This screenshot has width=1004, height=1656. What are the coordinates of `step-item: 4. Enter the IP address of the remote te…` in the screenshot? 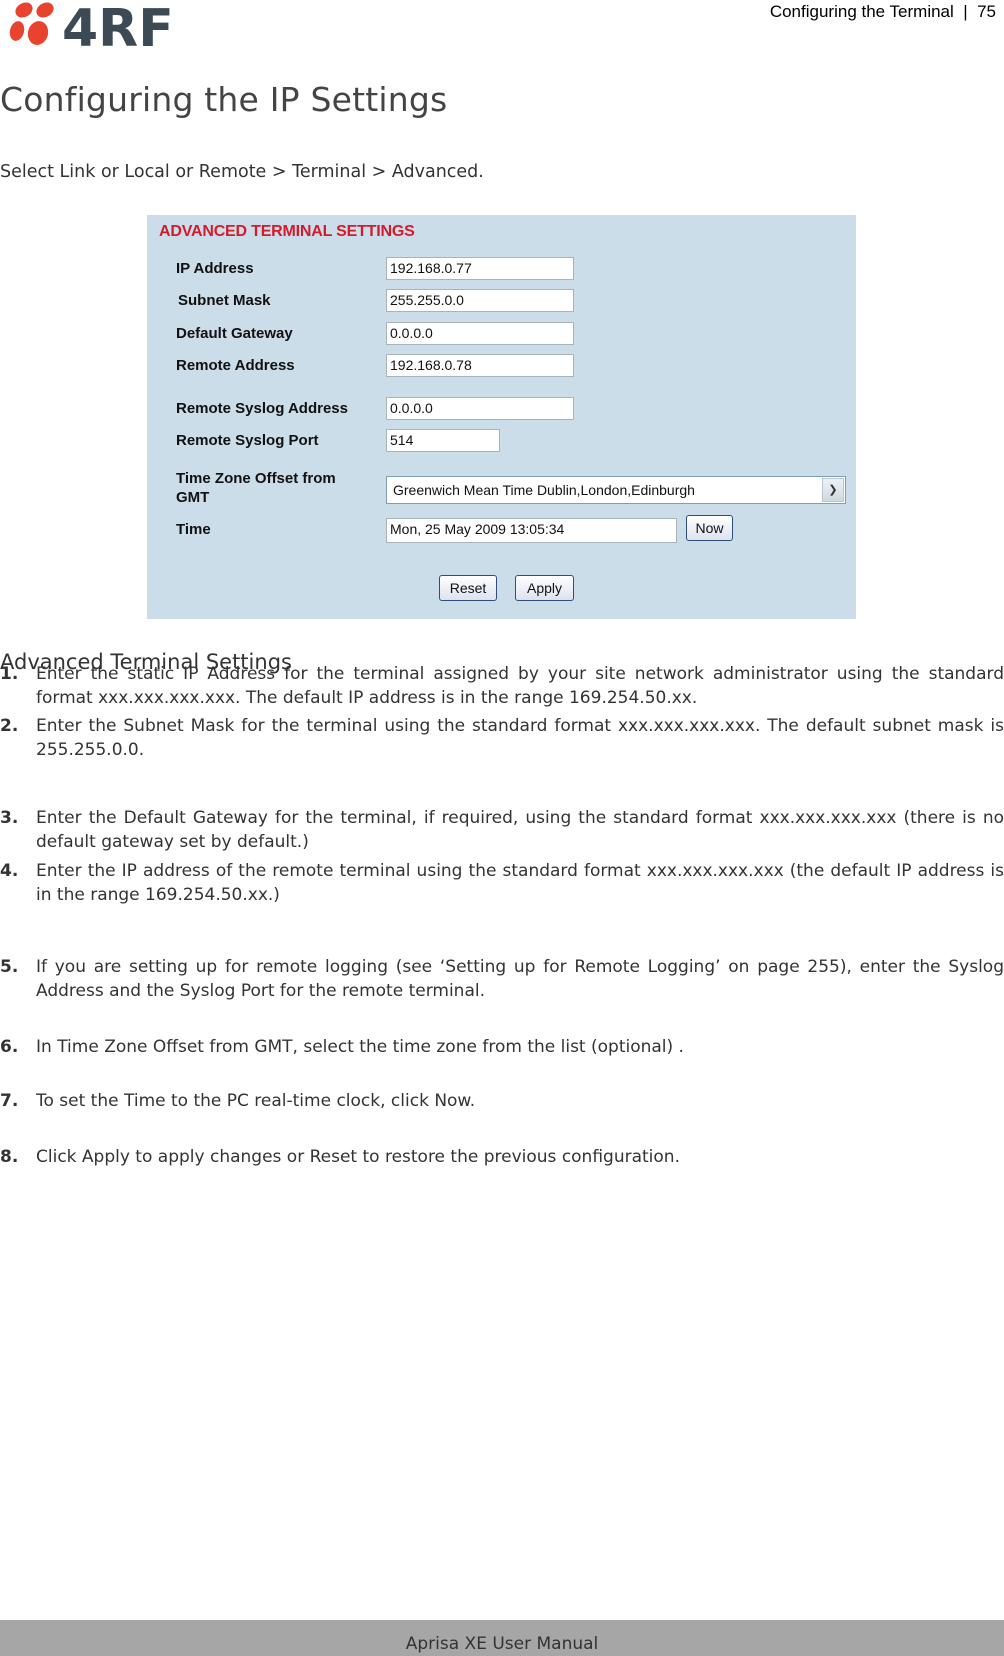 It's located at (502, 883).